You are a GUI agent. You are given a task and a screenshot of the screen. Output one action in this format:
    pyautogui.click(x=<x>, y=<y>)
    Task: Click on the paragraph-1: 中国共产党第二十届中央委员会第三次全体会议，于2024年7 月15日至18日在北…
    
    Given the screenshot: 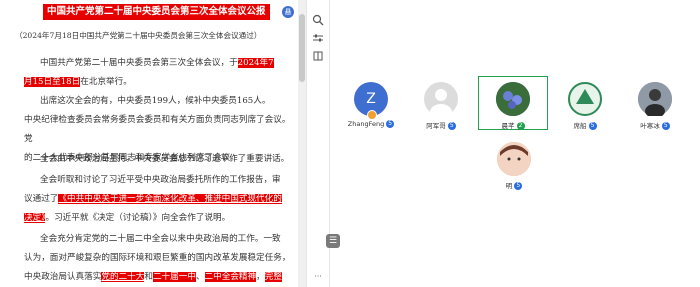 What is the action you would take?
    pyautogui.click(x=149, y=72)
    